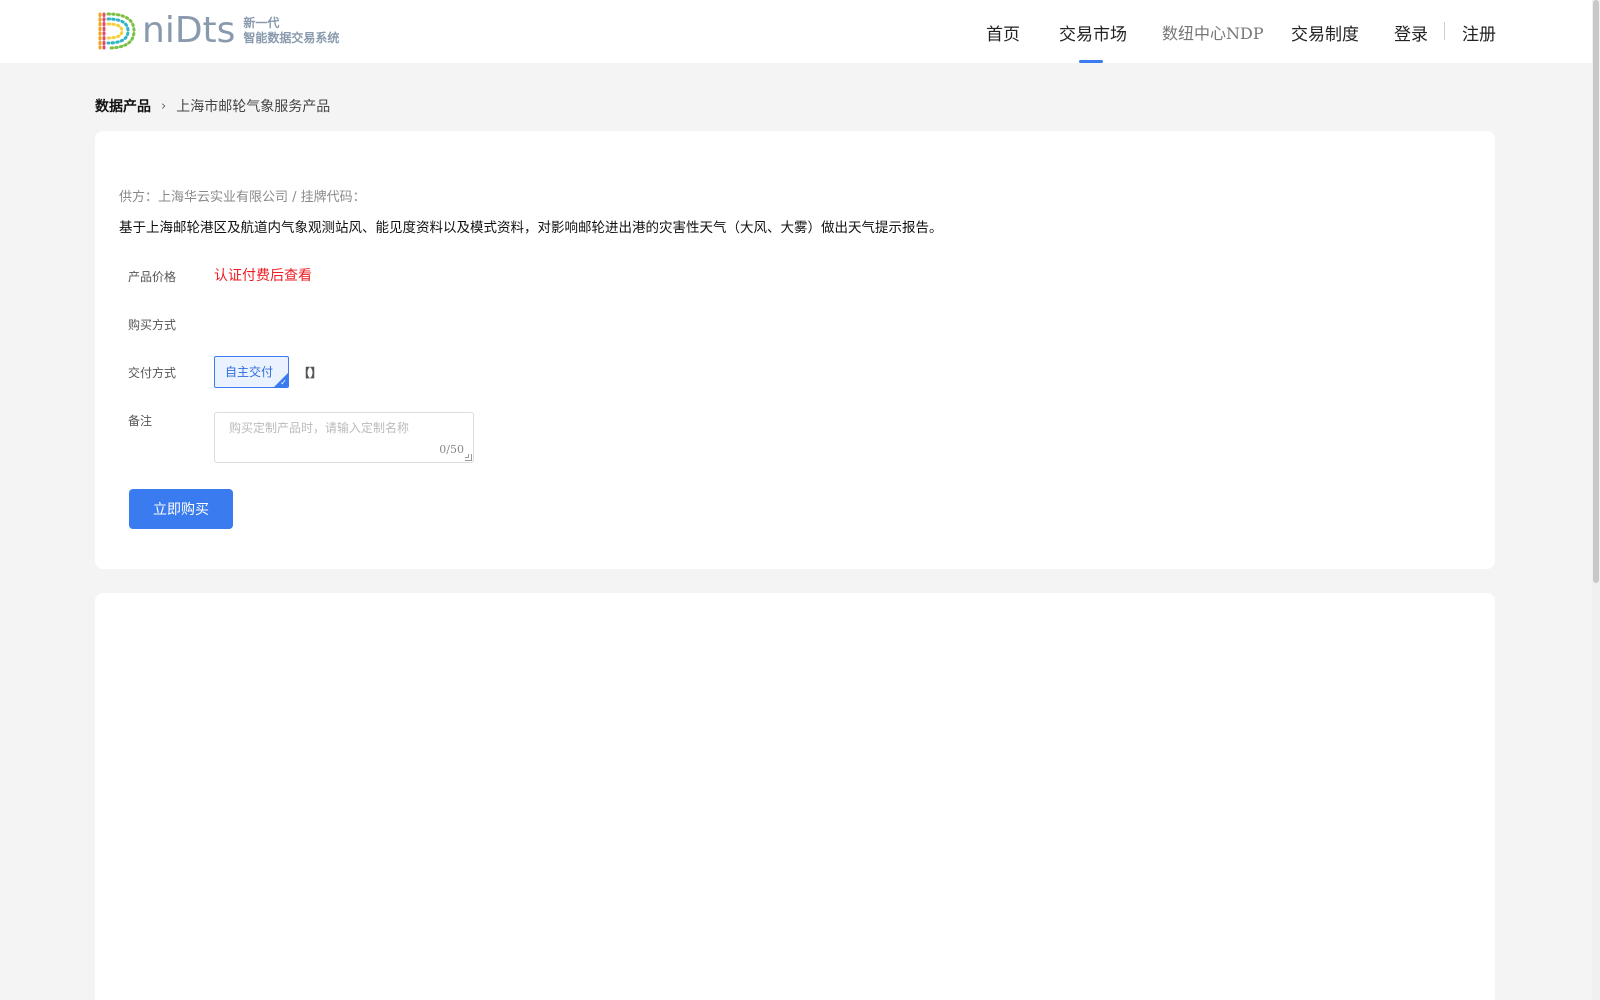 Image resolution: width=1600 pixels, height=1000 pixels. Describe the element at coordinates (152, 373) in the screenshot. I see `delivery-method-label: 交付方式` at that location.